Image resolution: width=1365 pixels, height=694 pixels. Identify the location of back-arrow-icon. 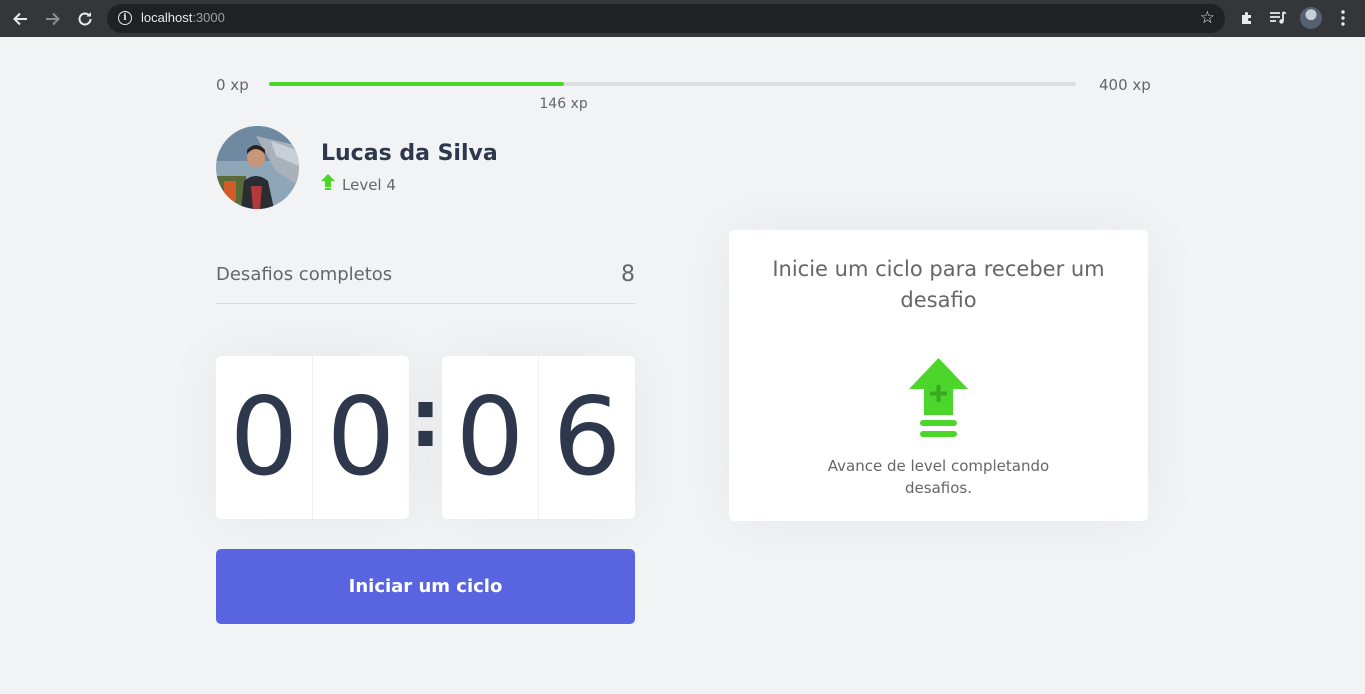
(20, 19).